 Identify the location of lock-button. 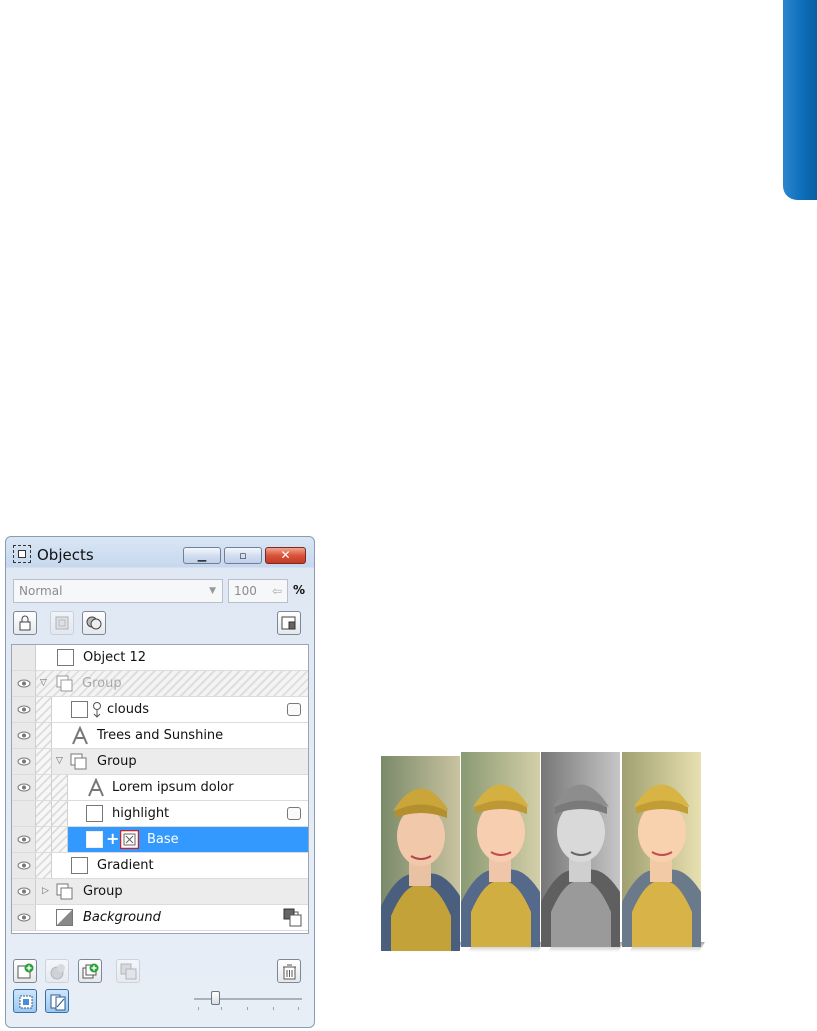
(25, 623).